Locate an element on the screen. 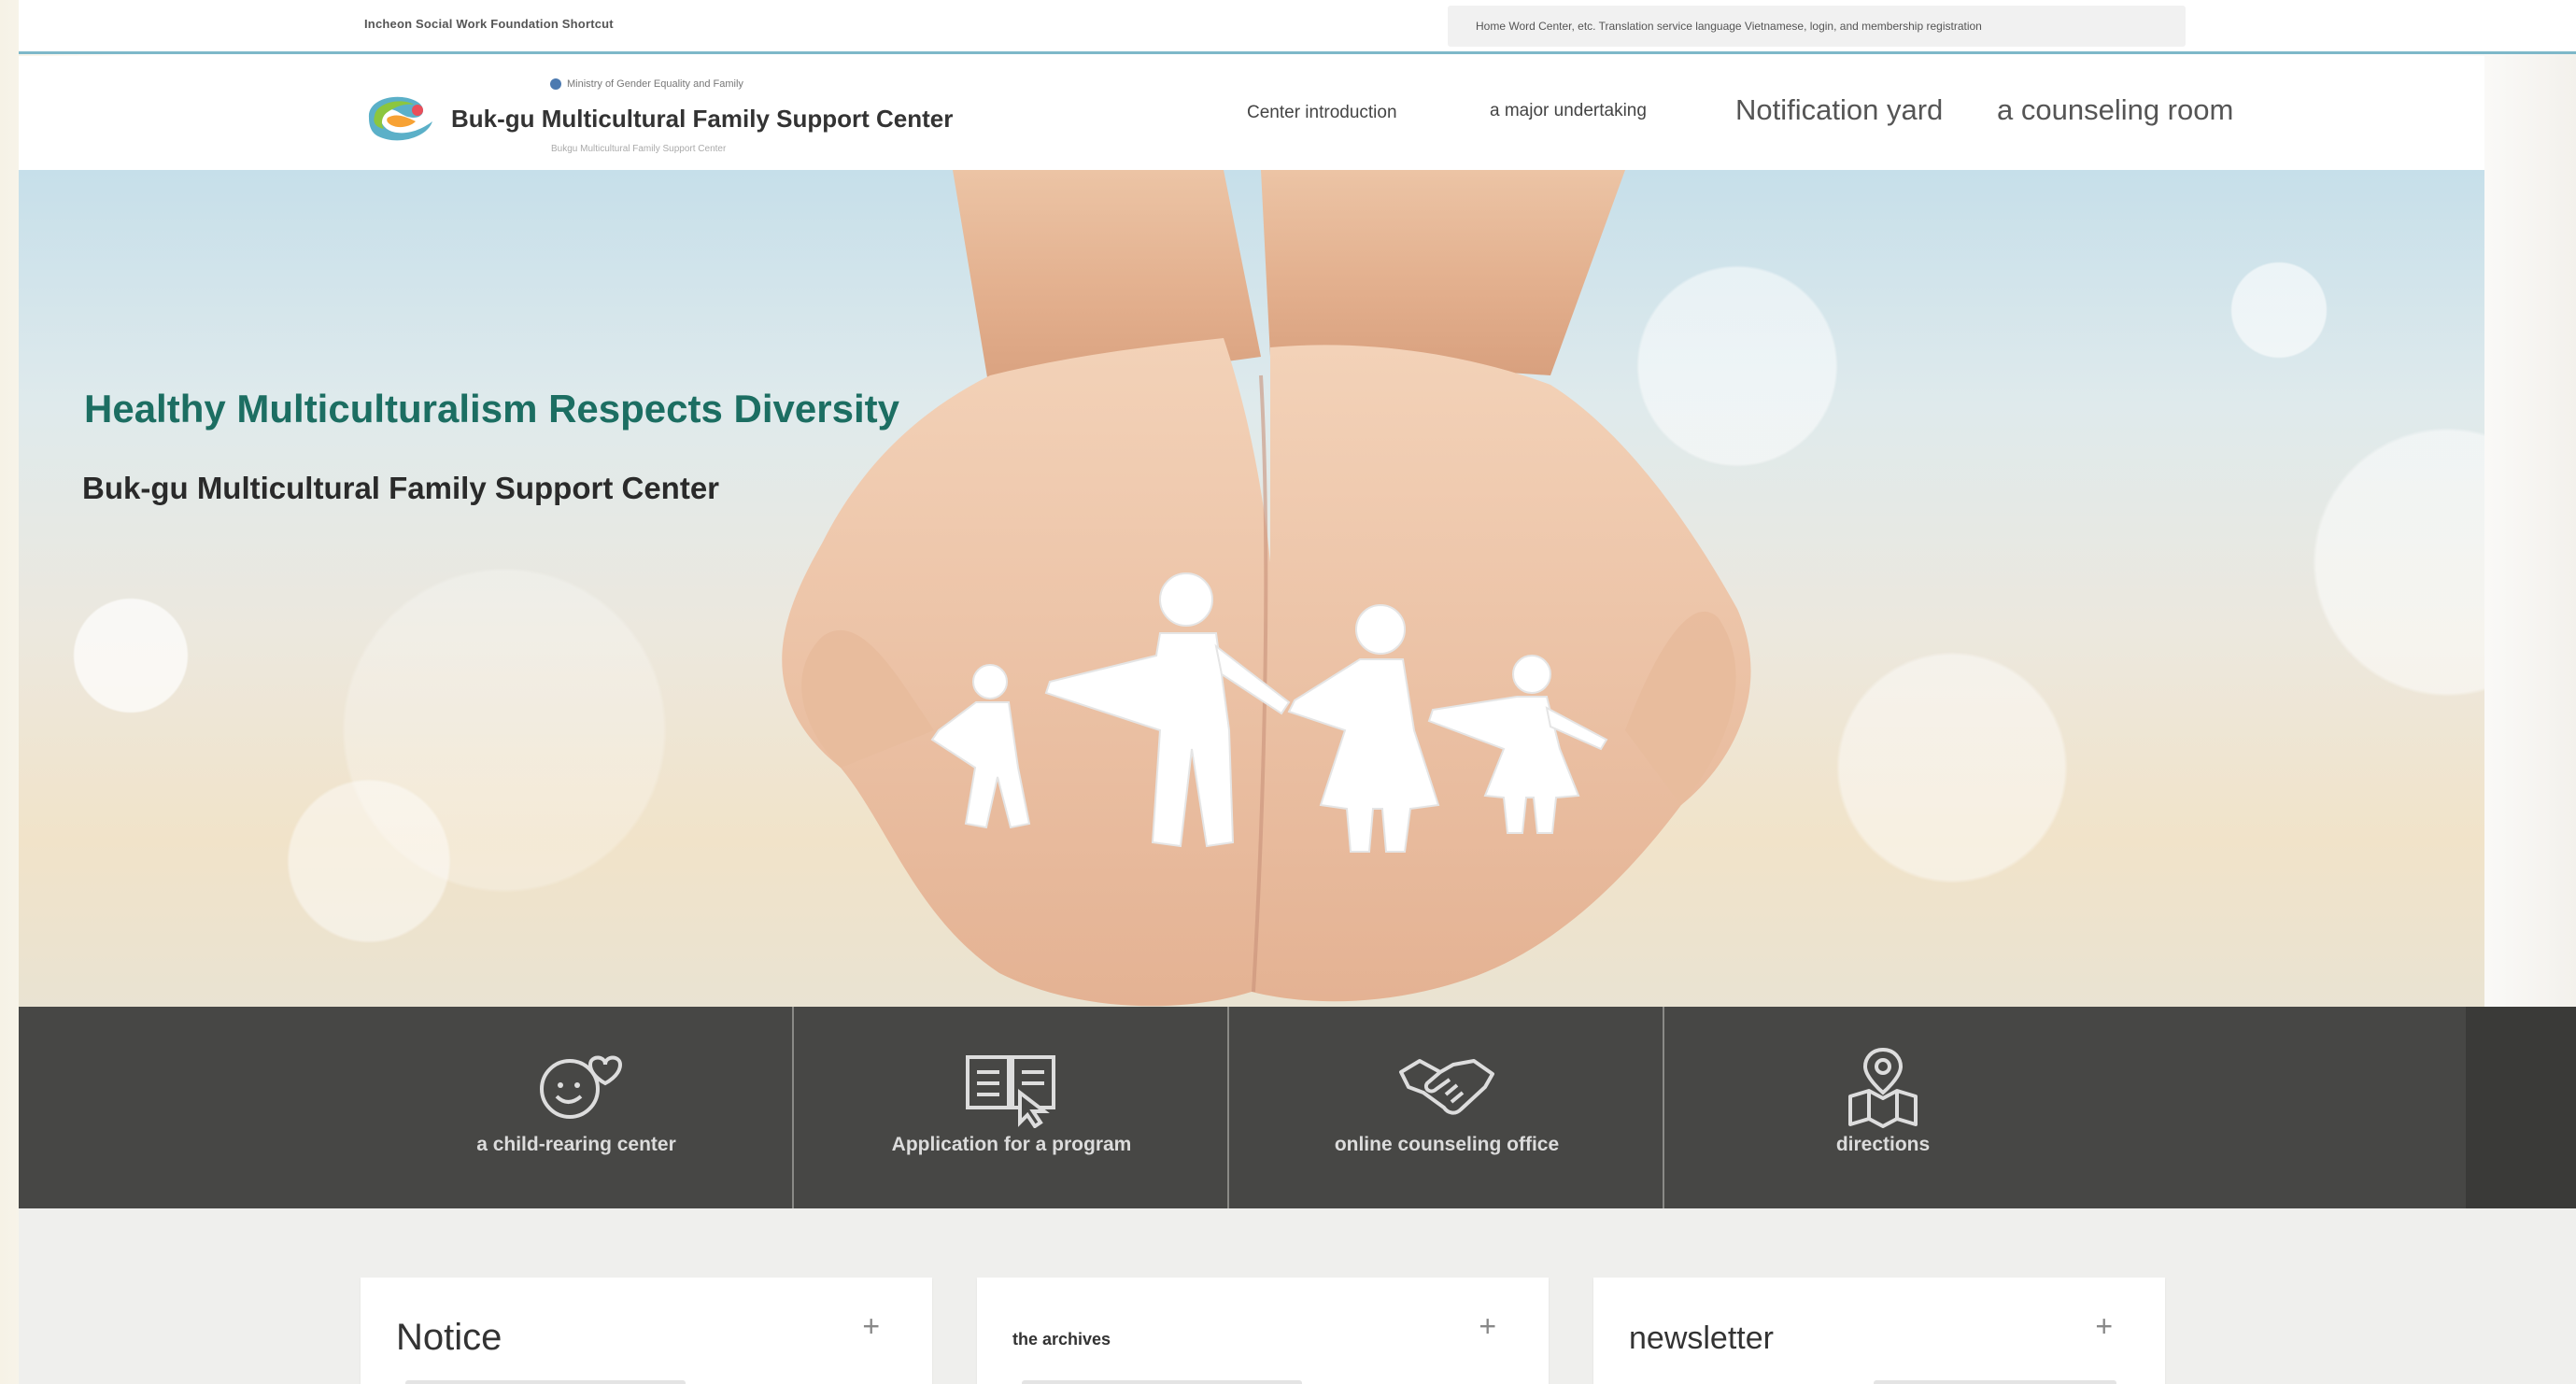 This screenshot has width=2576, height=1384. newsletter-item-placeholder is located at coordinates (1995, 1382).